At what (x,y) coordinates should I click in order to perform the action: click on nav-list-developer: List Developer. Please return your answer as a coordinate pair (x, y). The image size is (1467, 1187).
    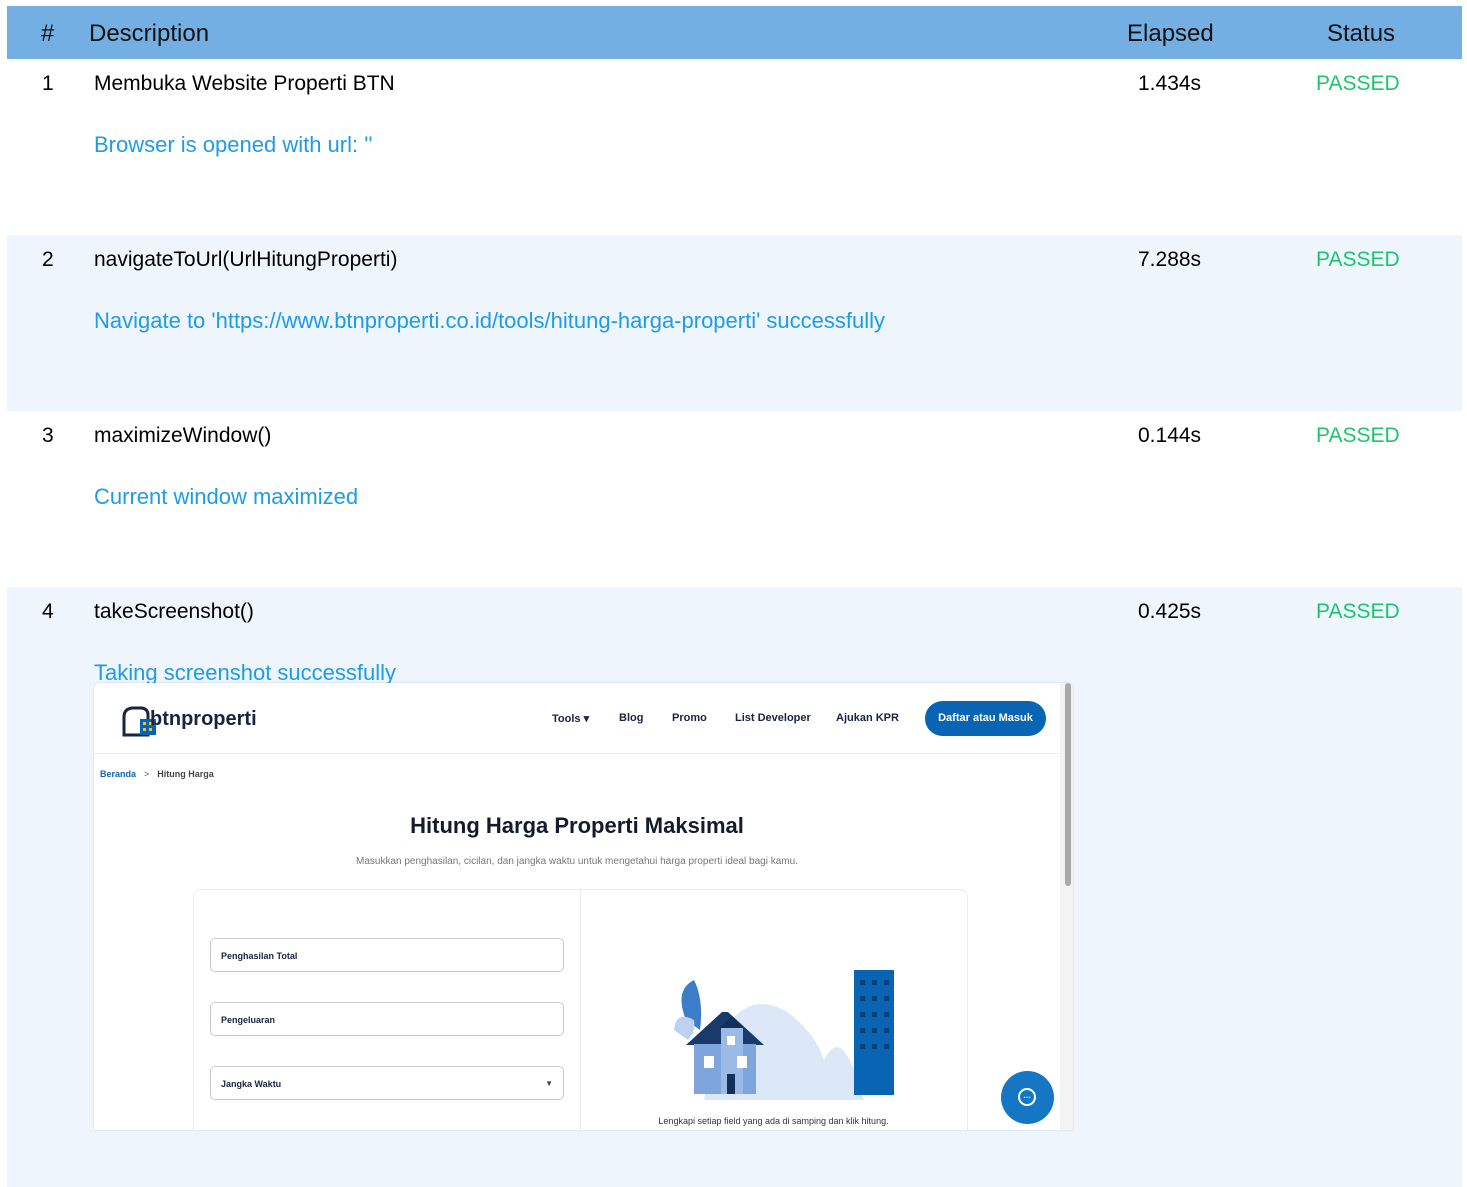
    Looking at the image, I should click on (773, 718).